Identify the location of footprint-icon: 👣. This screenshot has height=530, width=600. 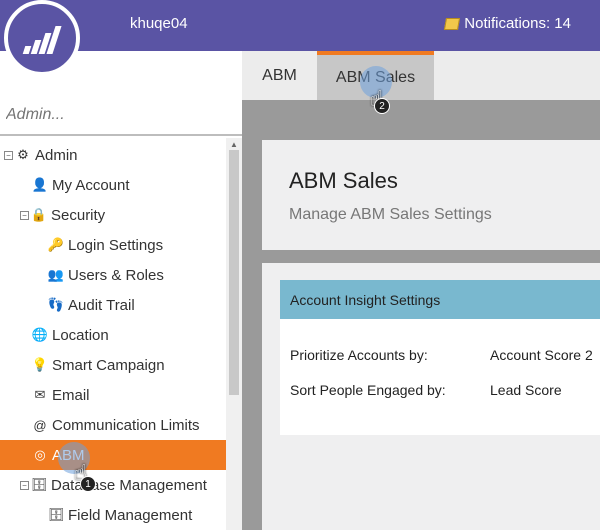
(56, 304).